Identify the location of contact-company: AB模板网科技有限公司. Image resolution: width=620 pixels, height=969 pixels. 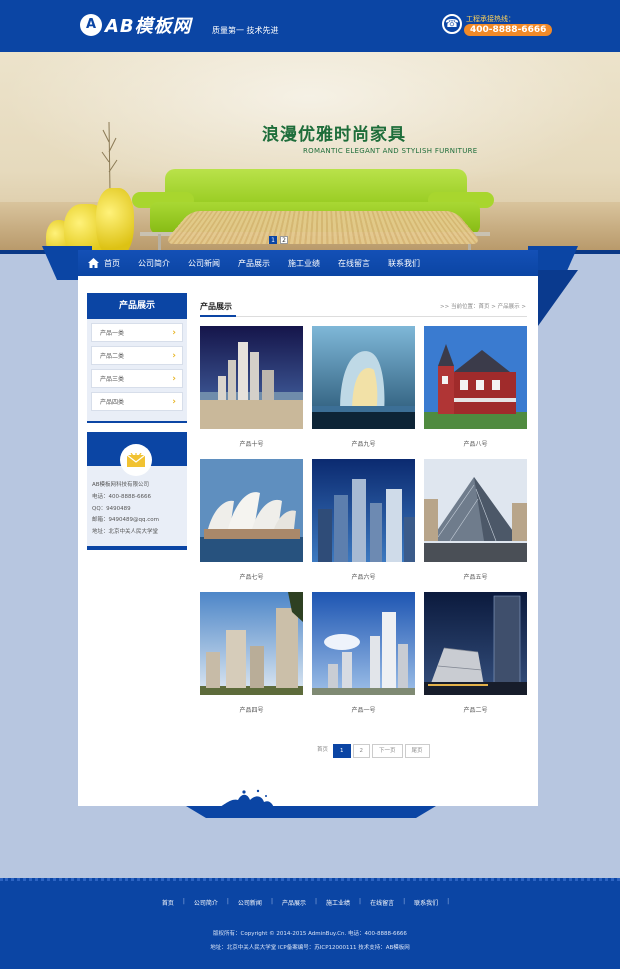
(121, 485).